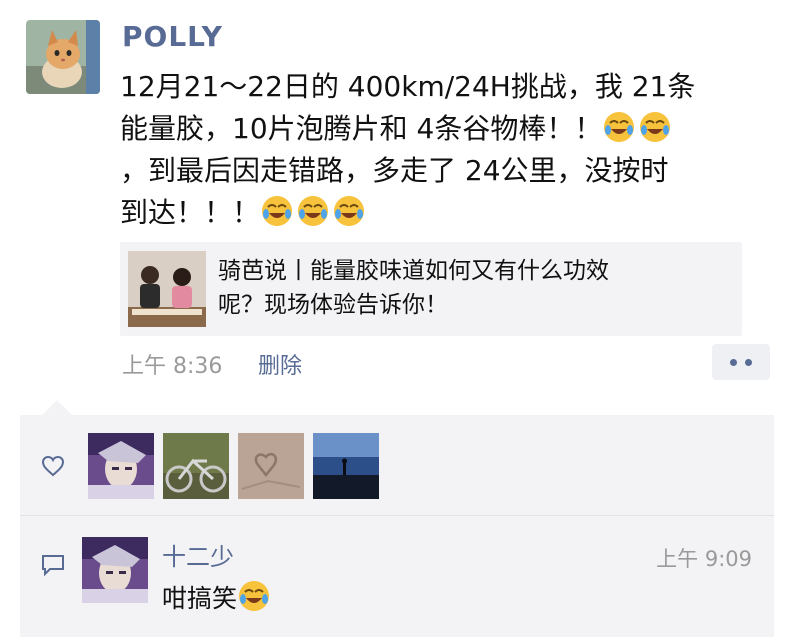 Image resolution: width=800 pixels, height=640 pixels. I want to click on post-author-name: POLLY, so click(172, 36).